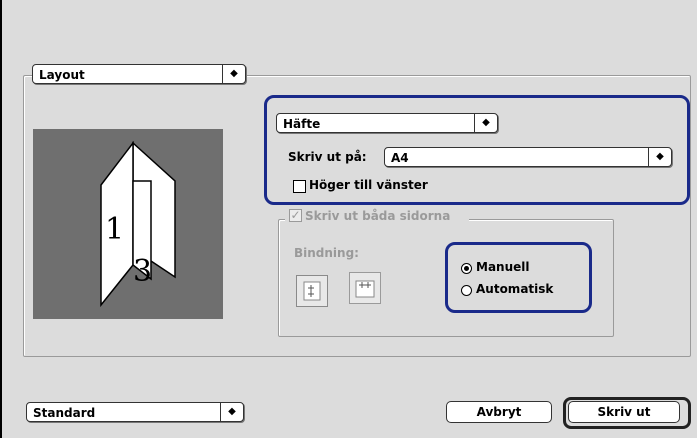 This screenshot has width=697, height=438. Describe the element at coordinates (327, 157) in the screenshot. I see `print-on-label: Skriv ut på:` at that location.